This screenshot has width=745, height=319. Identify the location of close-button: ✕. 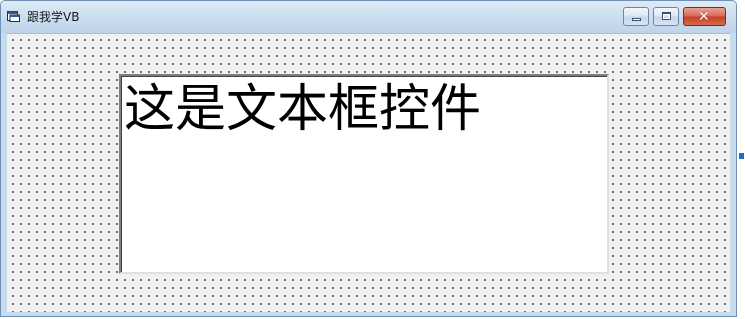
(704, 16).